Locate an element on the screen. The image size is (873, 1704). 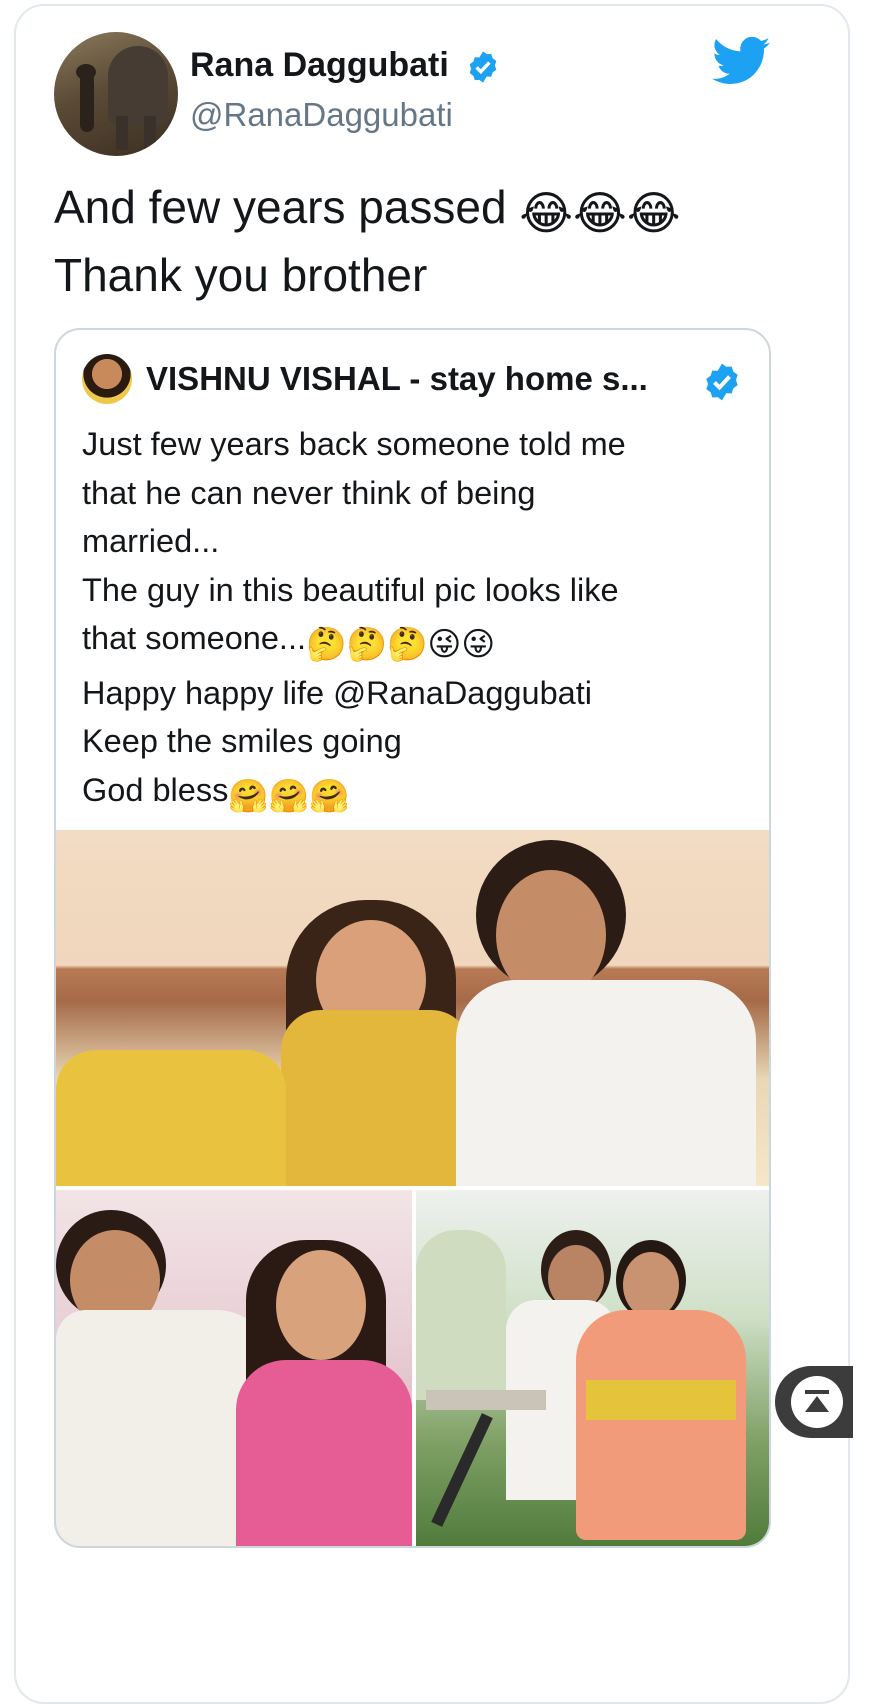
tears-of-joy-emoji: 😂😂😂 is located at coordinates (600, 213).